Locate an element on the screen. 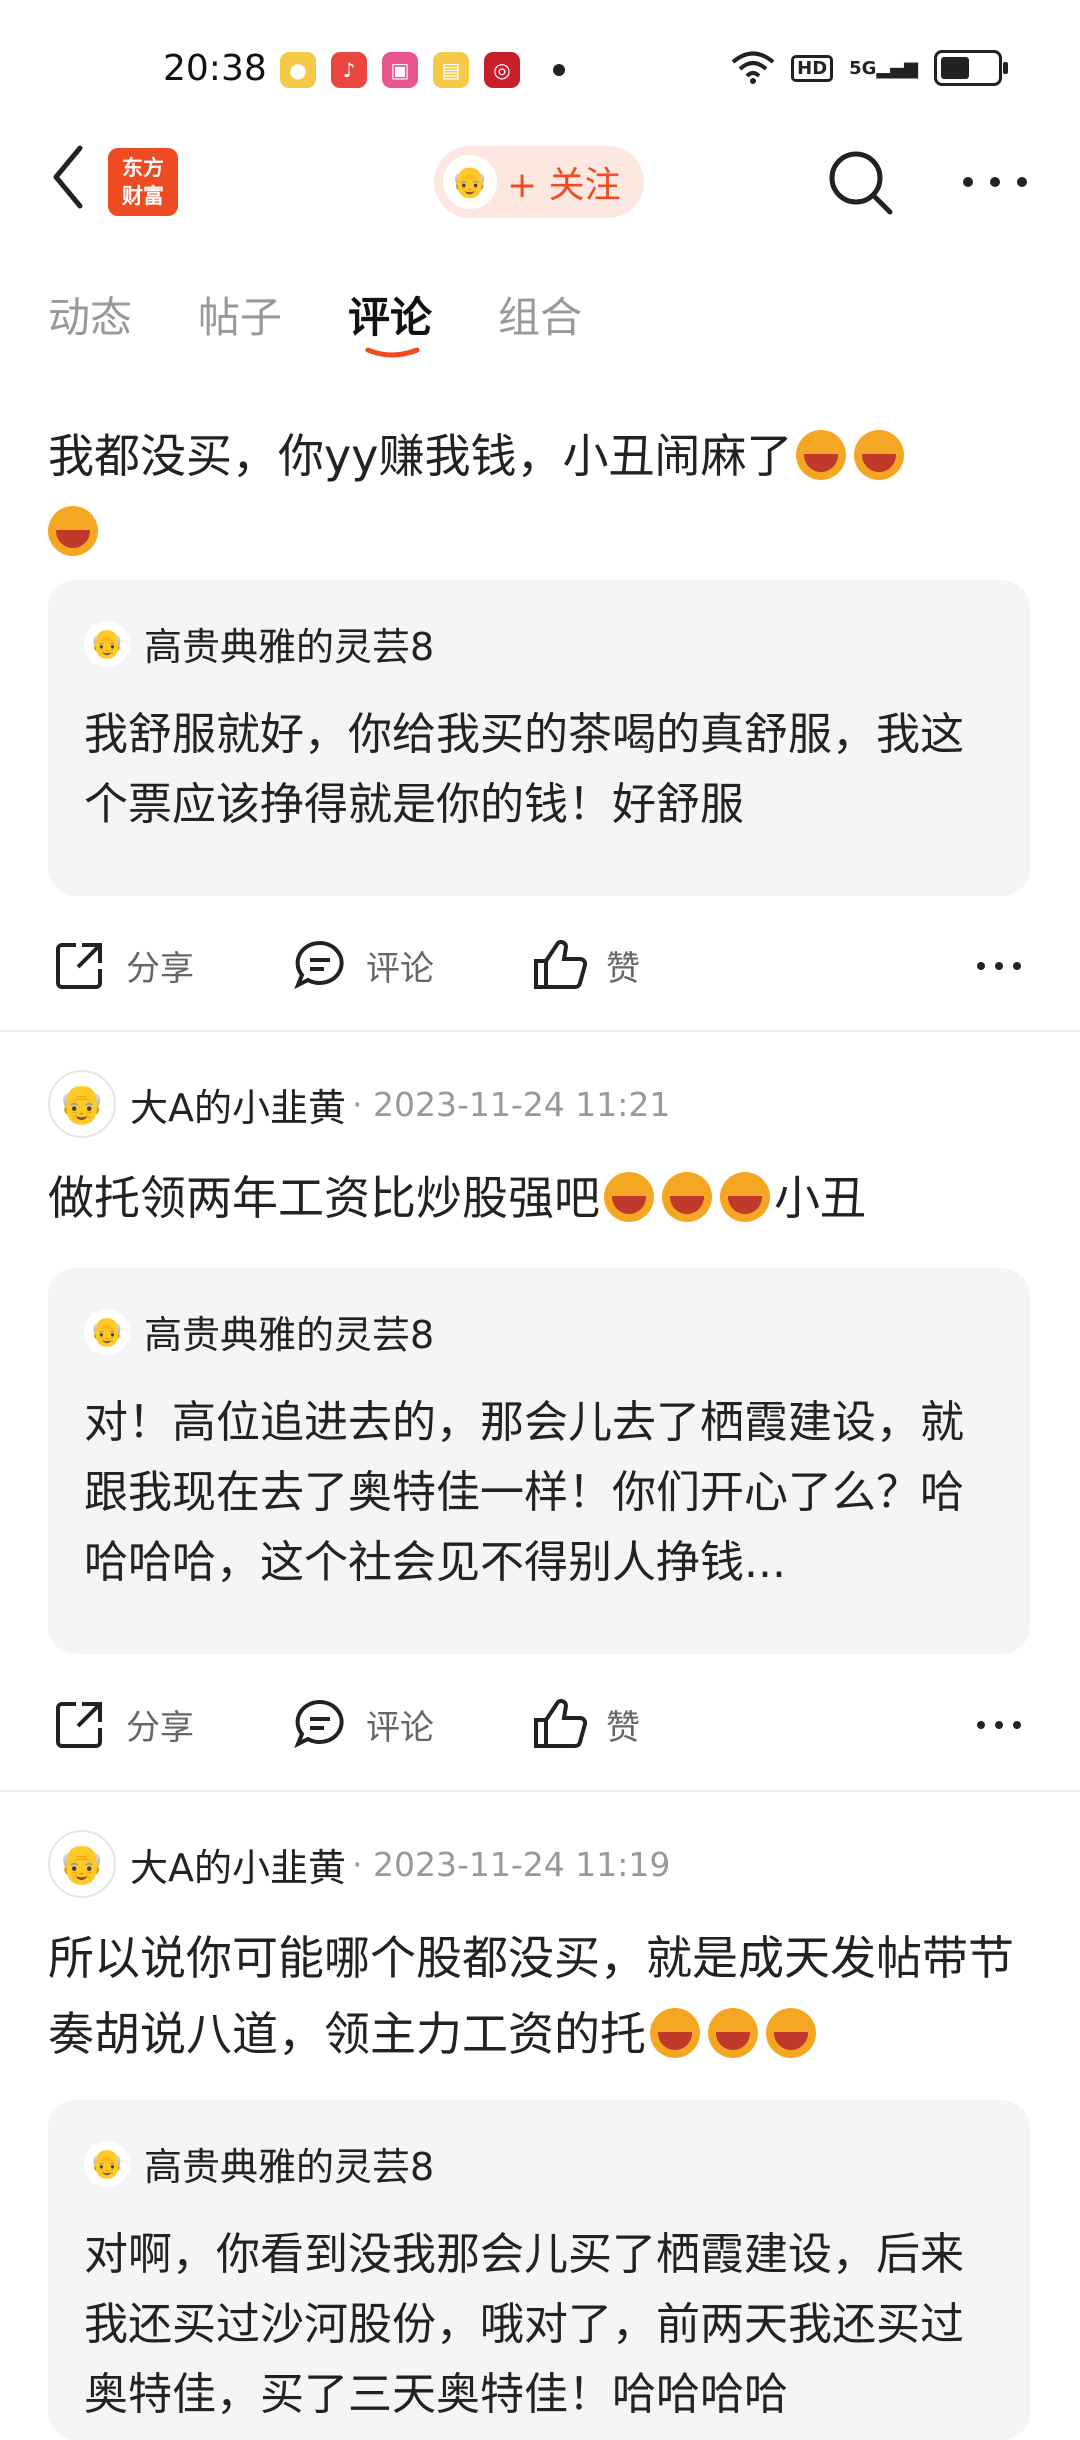 This screenshot has height=2440, width=1080. status-bar: 20:38 ● ♪ ▣ ▤ ◎ HD 5G▂▄▆ is located at coordinates (540, 70).